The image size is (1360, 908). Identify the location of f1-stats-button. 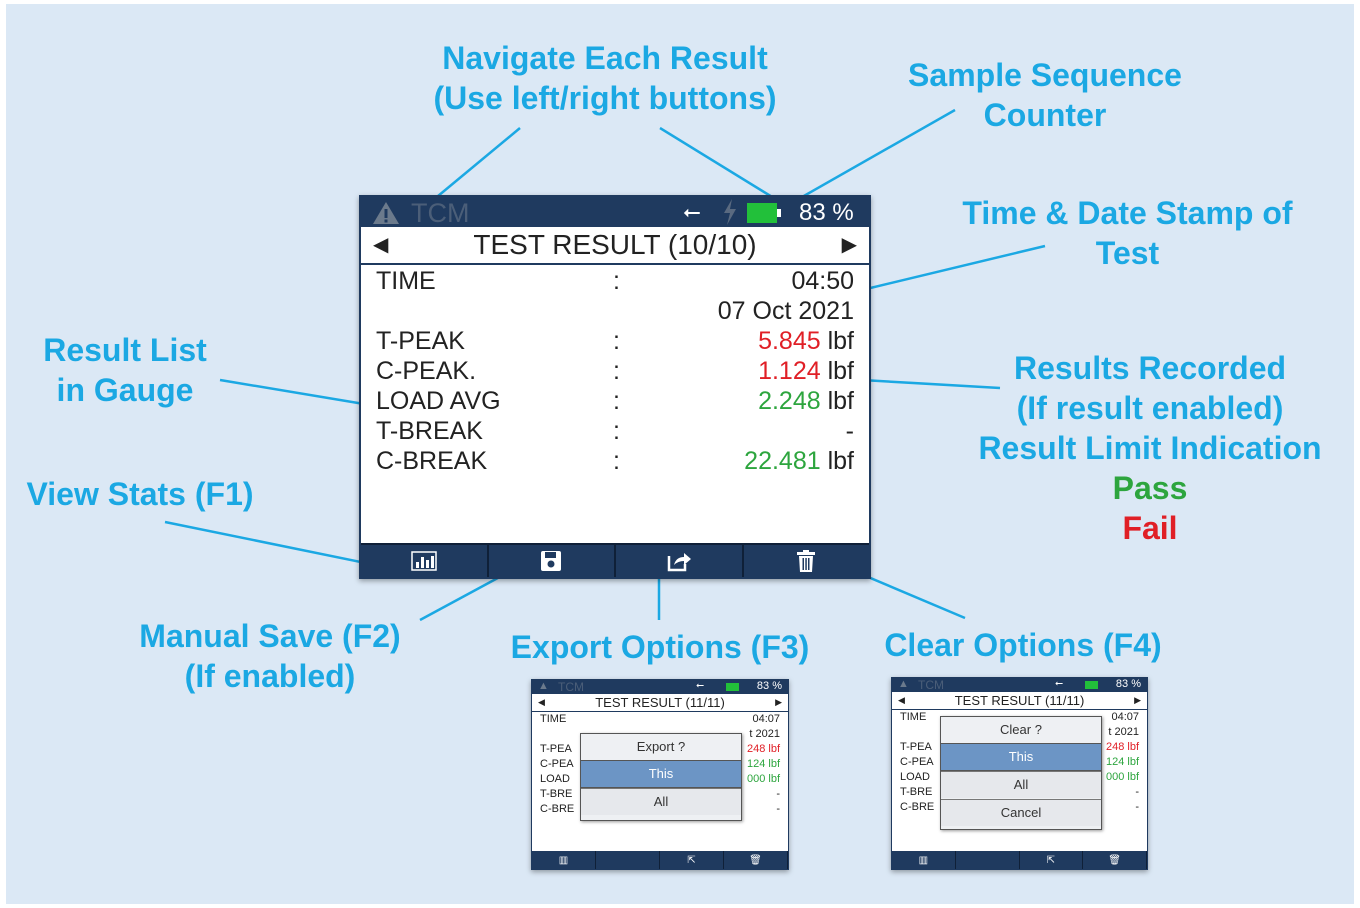
(425, 560).